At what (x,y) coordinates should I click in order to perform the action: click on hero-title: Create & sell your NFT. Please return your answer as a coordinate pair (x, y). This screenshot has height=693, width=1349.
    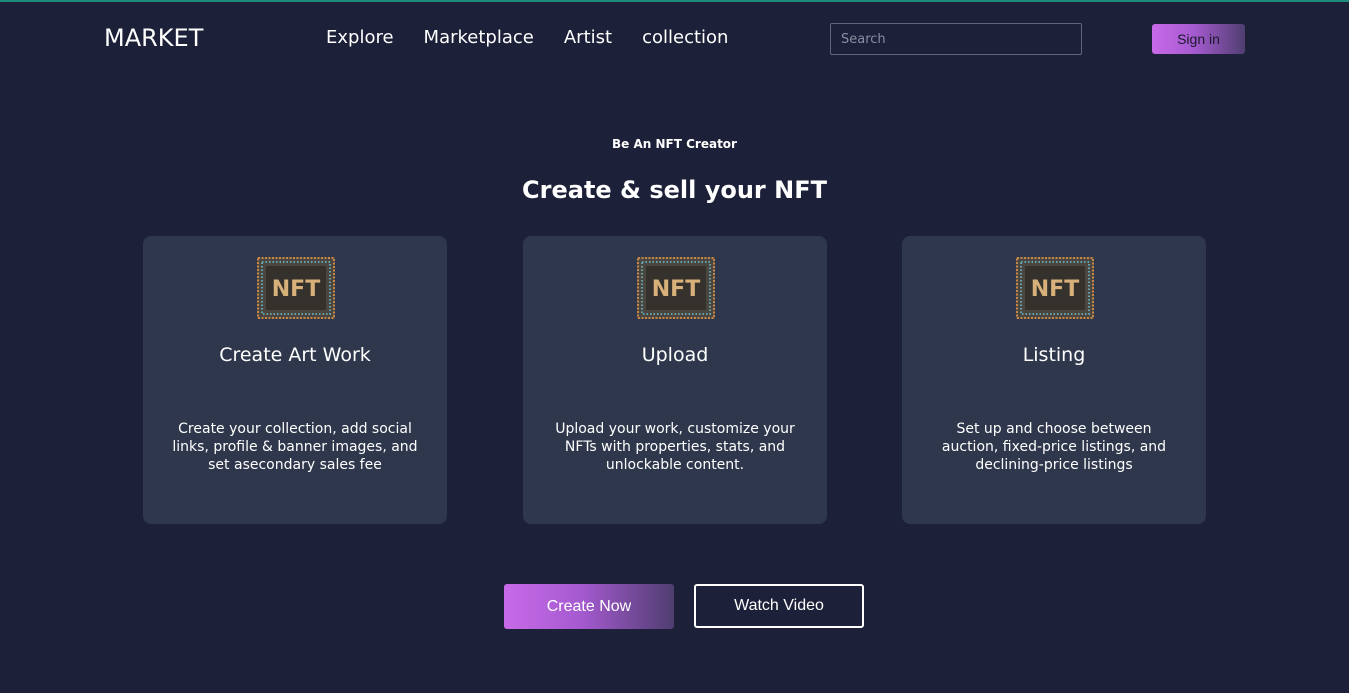
    Looking at the image, I should click on (674, 190).